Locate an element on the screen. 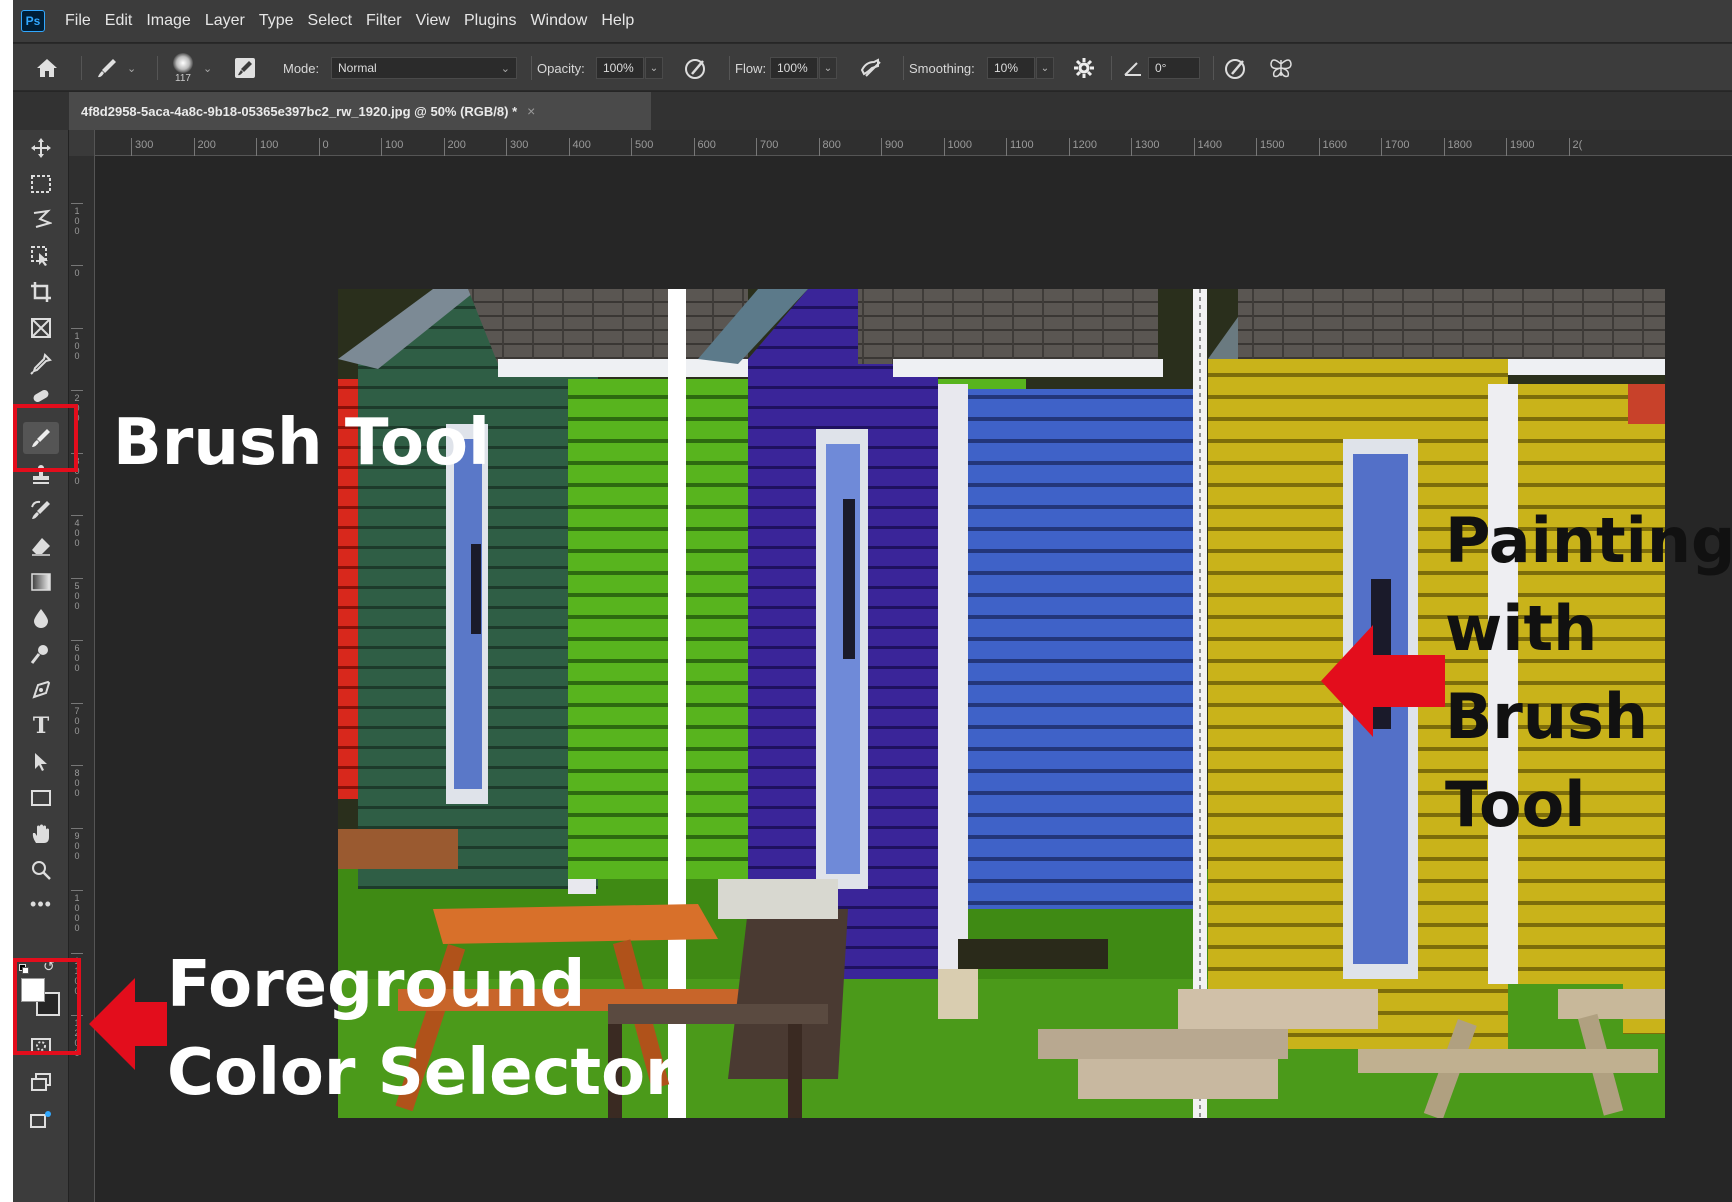  ruler-tick-label: 1 0 0 0 is located at coordinates (77, 911).